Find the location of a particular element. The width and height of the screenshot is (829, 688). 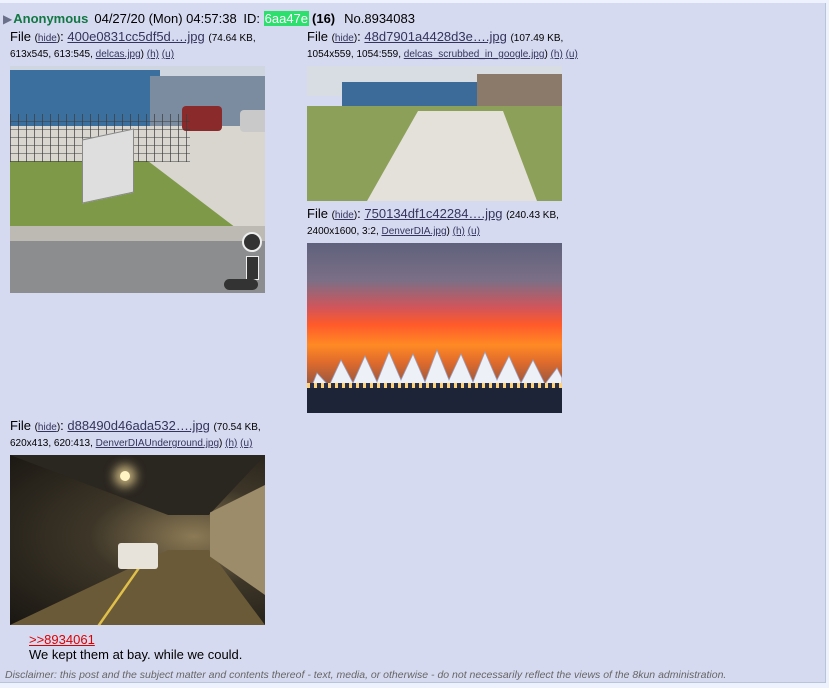

post-message: We kept them at bay. while we could. is located at coordinates (136, 654).